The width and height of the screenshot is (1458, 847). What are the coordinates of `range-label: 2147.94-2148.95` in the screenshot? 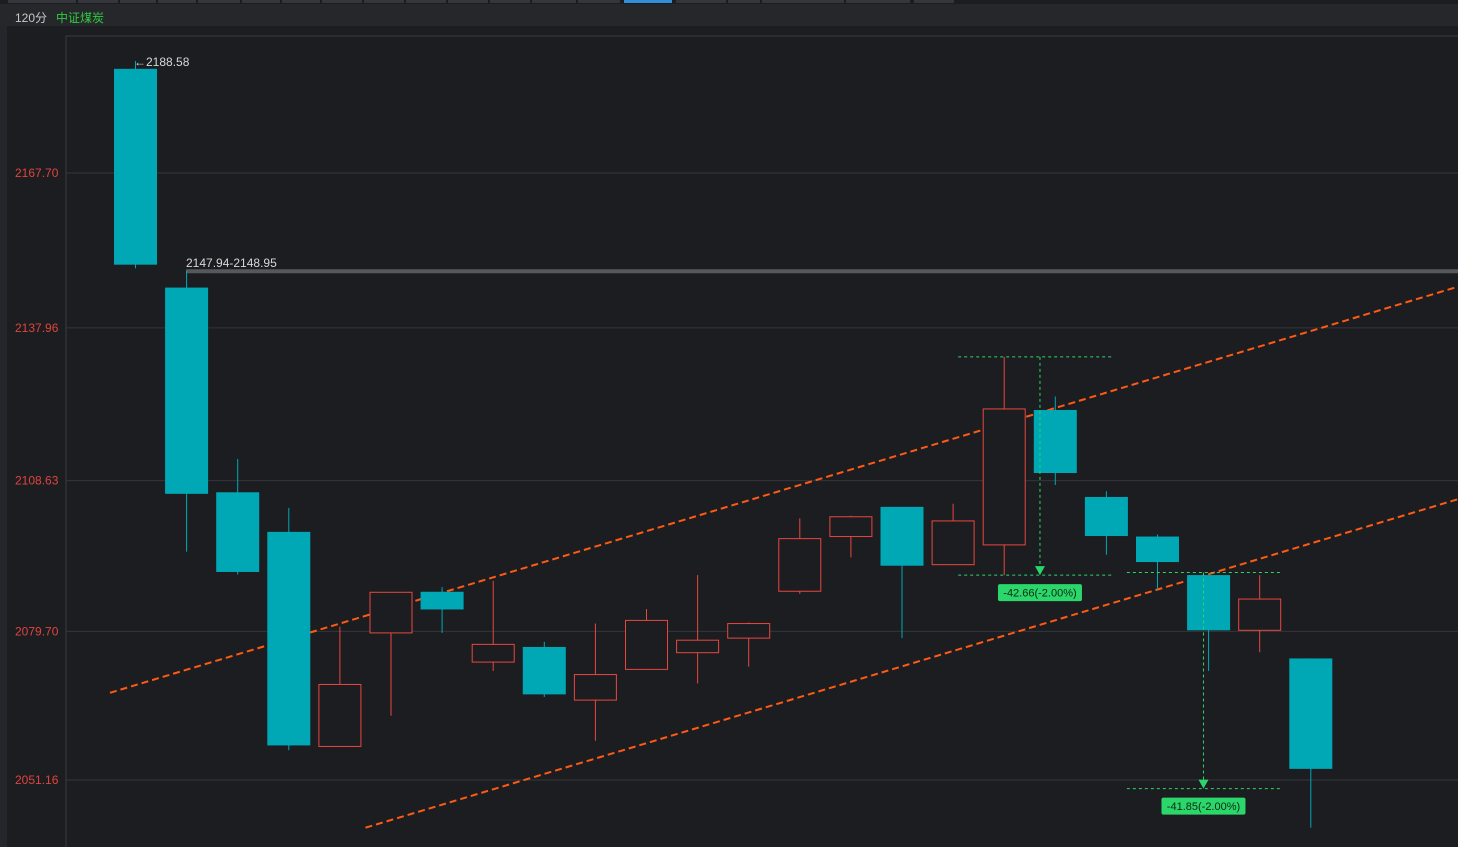 It's located at (231, 263).